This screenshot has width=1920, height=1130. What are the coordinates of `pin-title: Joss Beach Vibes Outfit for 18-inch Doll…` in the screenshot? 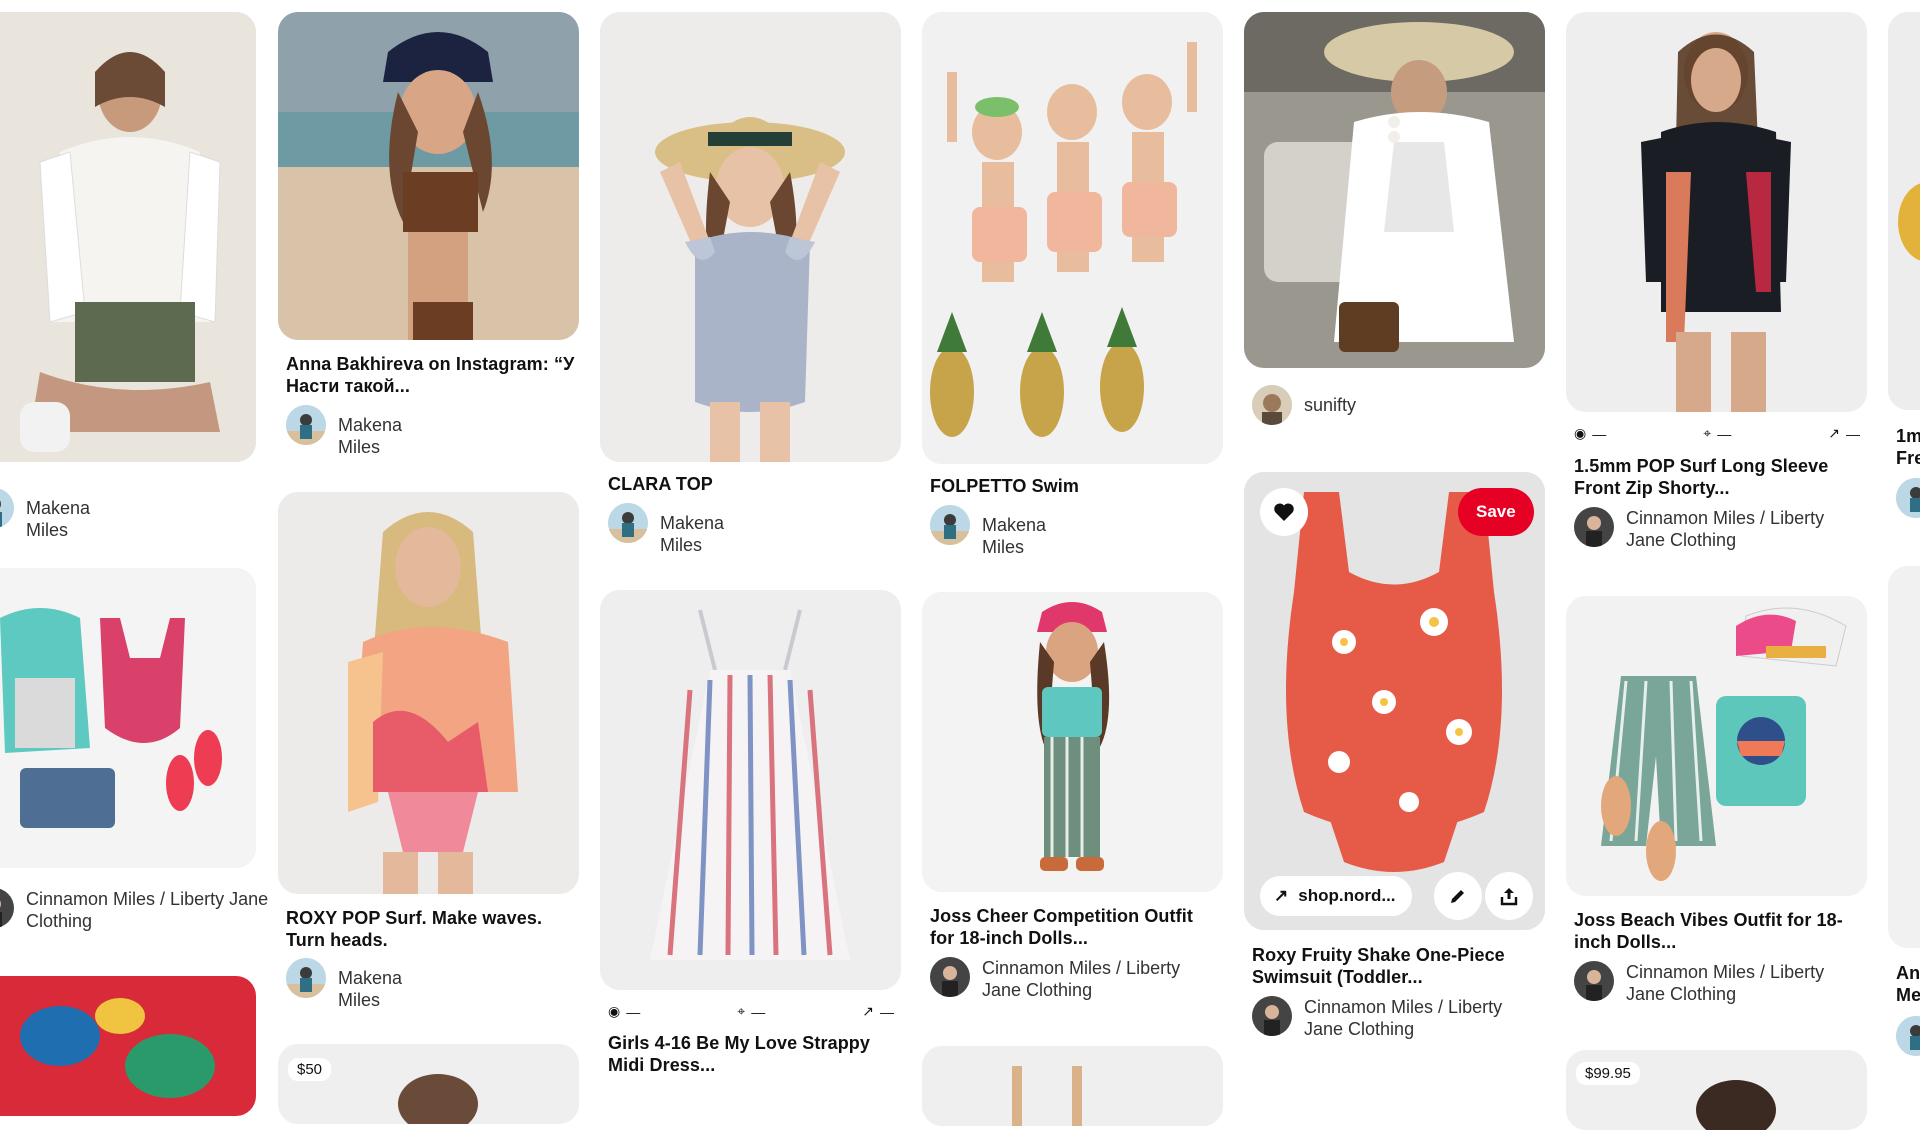 It's located at (1719, 931).